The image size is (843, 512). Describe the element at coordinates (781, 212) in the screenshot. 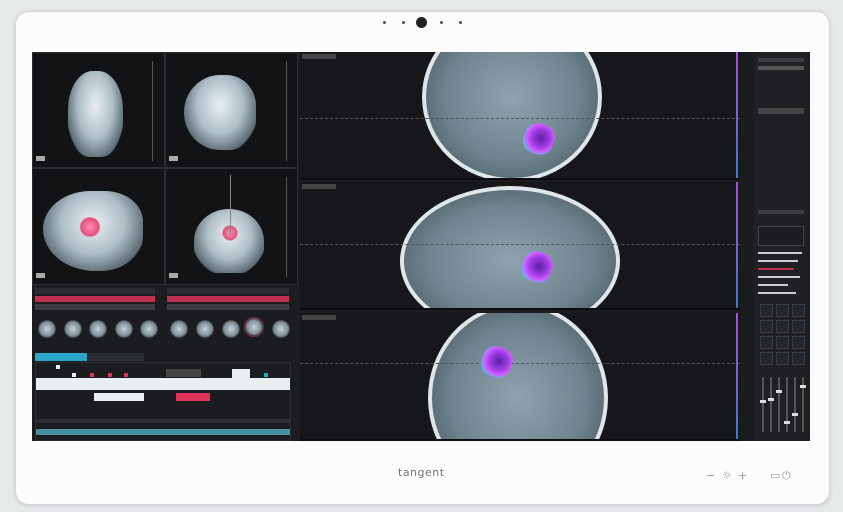

I see `search-field` at that location.